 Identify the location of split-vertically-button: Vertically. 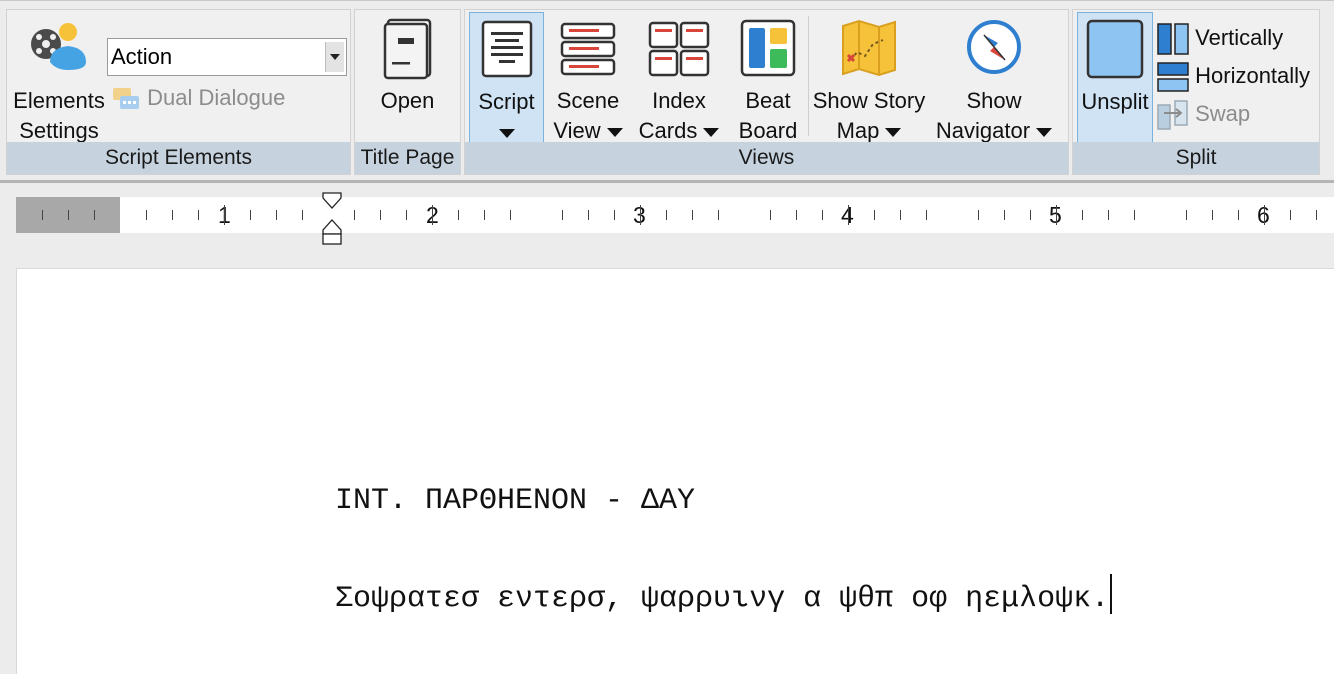
(1220, 38).